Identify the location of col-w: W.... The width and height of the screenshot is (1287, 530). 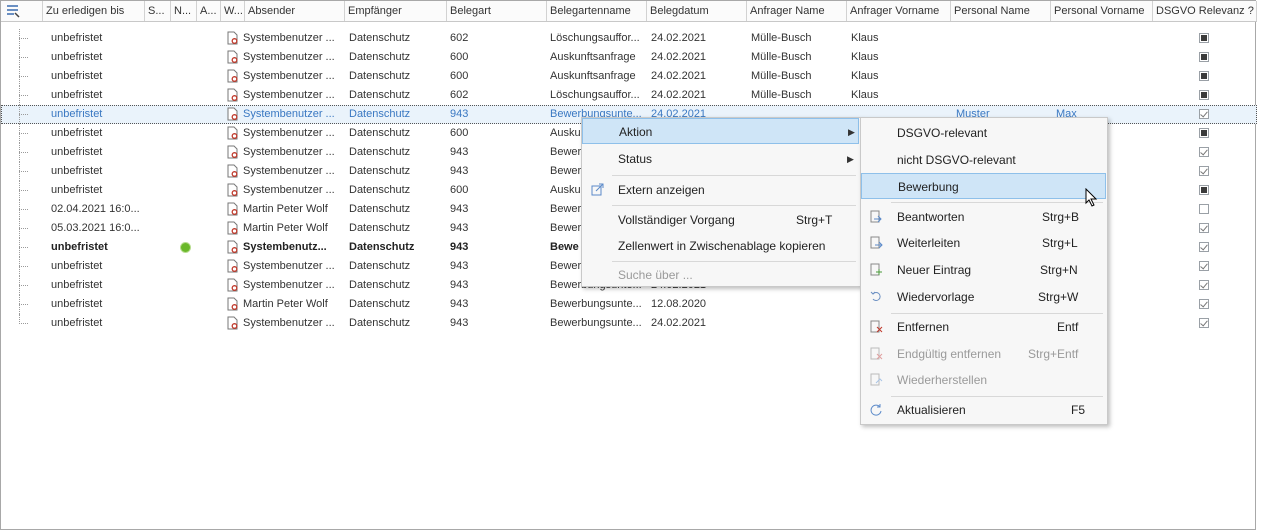
(233, 11).